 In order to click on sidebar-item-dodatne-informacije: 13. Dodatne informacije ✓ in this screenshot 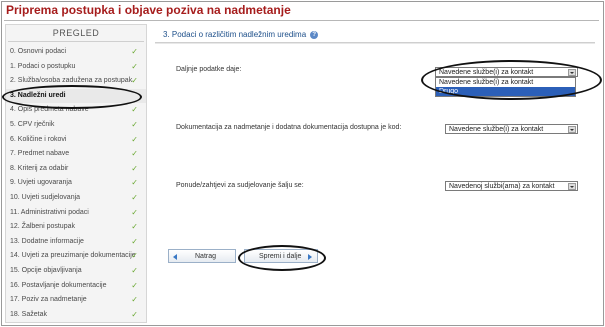, I will do `click(76, 242)`.